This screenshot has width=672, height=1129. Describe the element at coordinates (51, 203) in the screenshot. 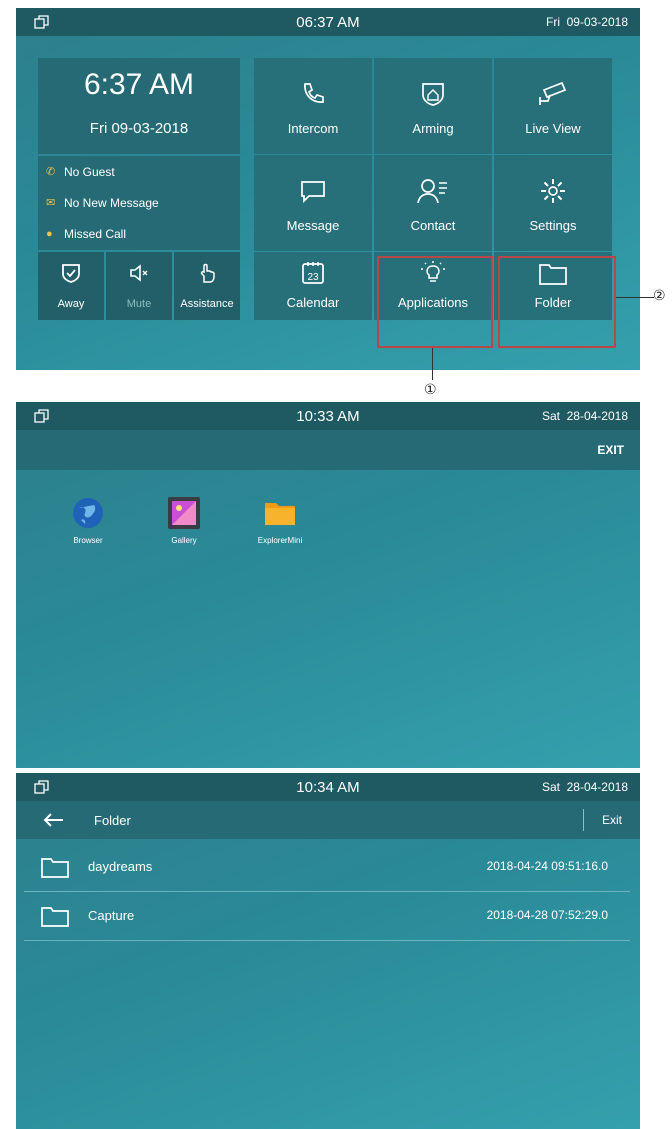

I see `envelope-icon: ✉` at that location.